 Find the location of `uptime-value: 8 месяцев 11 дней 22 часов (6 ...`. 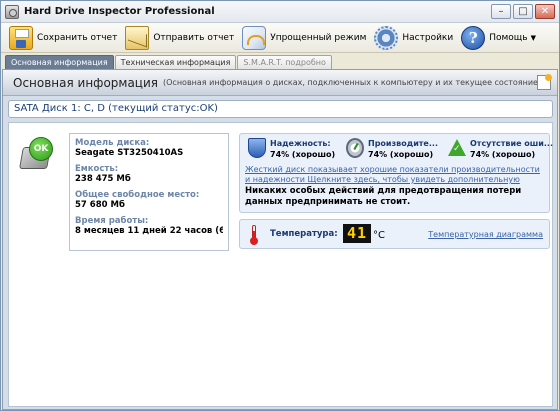

uptime-value: 8 месяцев 11 дней 22 часов (6 ... is located at coordinates (149, 231).